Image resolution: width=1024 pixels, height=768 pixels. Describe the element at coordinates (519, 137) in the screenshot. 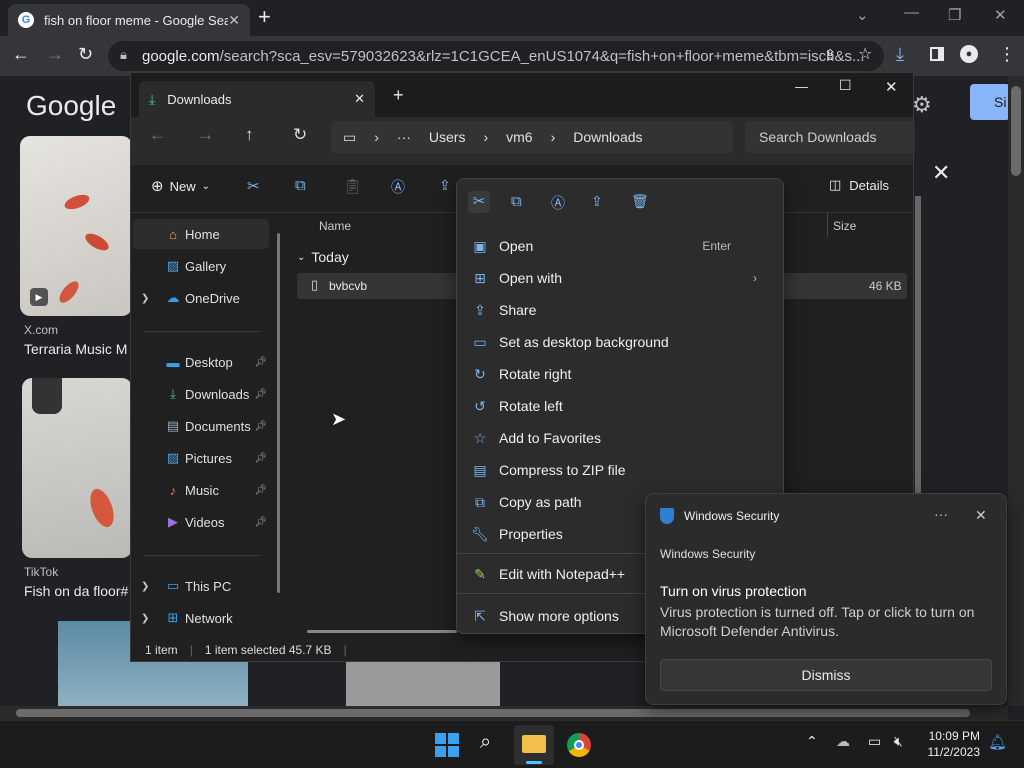

I see `breadcrumb-vm6: vm6` at that location.